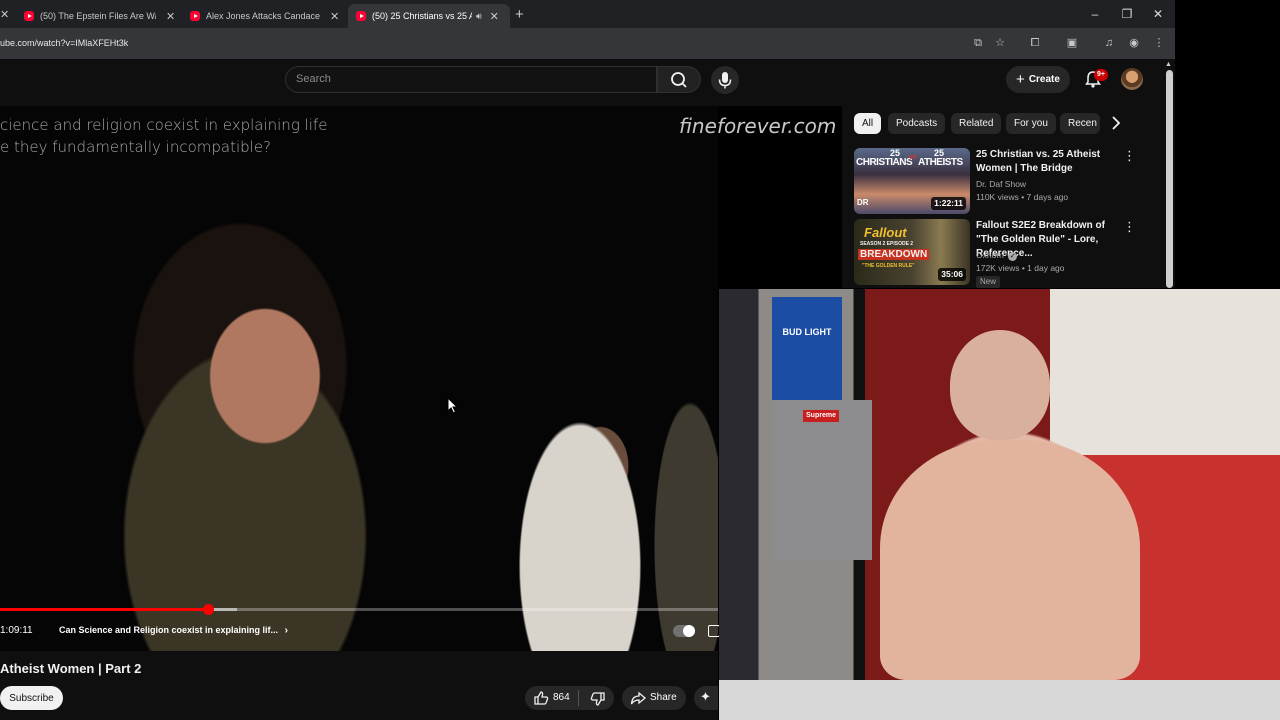 The image size is (1280, 720). I want to click on webcam-mini-fridge, so click(822, 480).